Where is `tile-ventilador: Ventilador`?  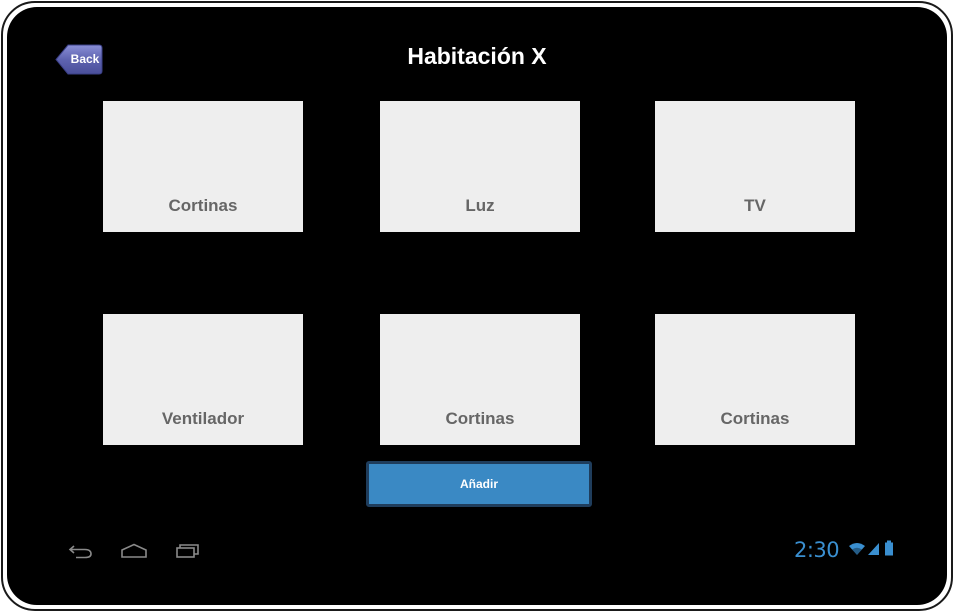 tile-ventilador: Ventilador is located at coordinates (203, 379).